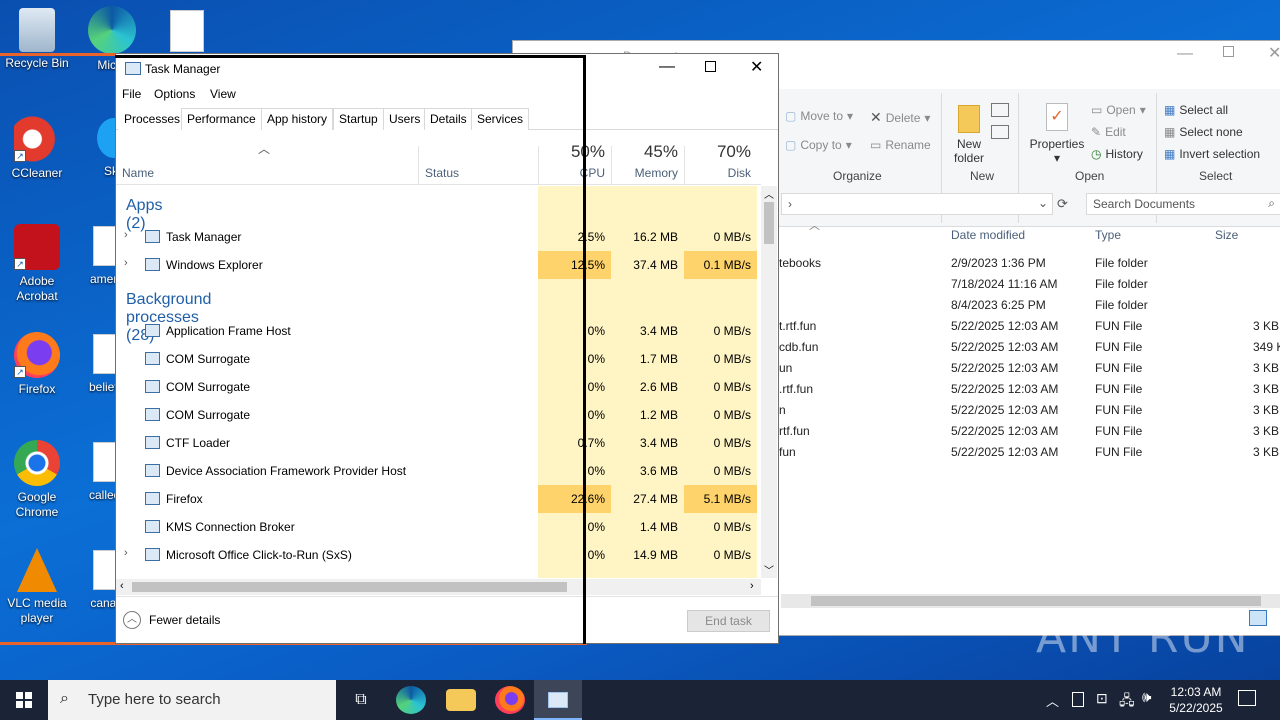  I want to click on tab-details: Details, so click(448, 119).